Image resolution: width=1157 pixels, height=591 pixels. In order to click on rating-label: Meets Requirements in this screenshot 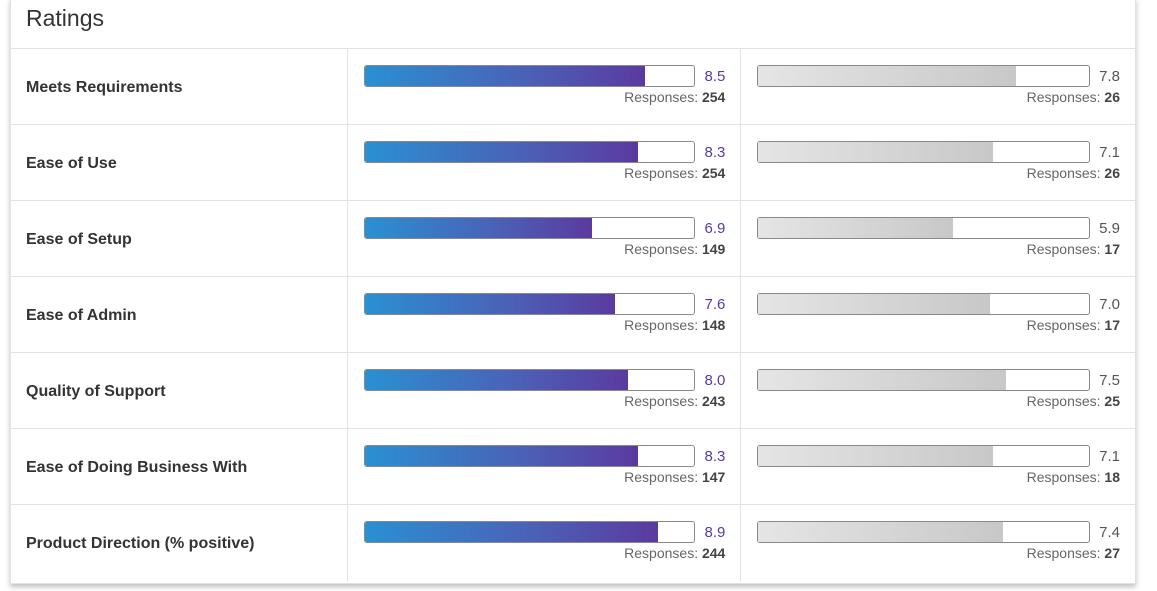, I will do `click(179, 86)`.